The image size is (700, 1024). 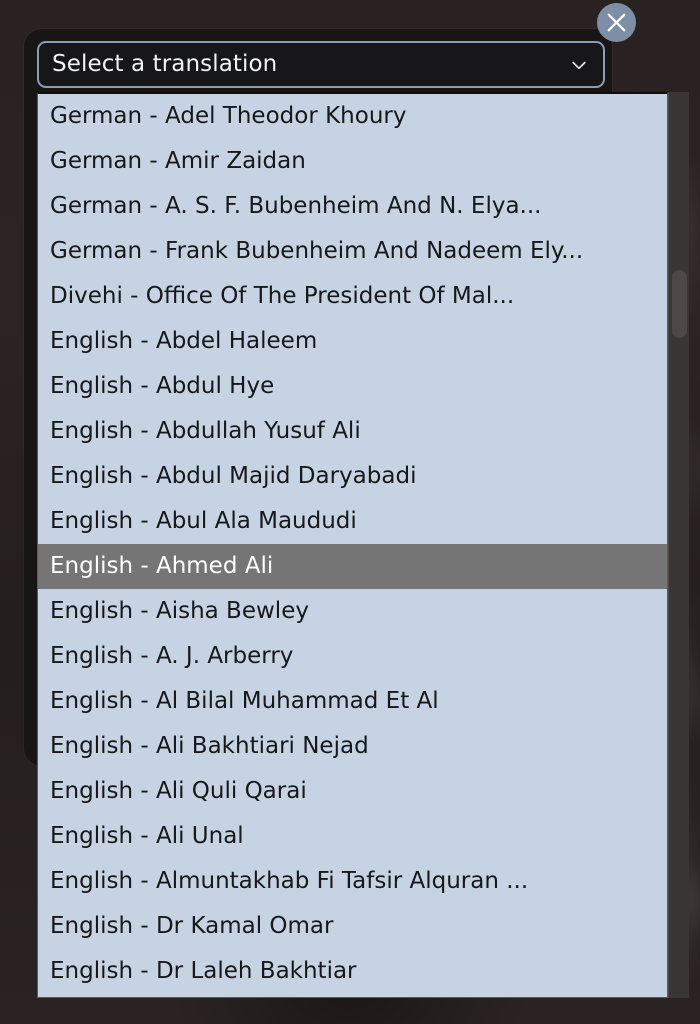 I want to click on option-row: English - Aisha Bewley, so click(x=352, y=611).